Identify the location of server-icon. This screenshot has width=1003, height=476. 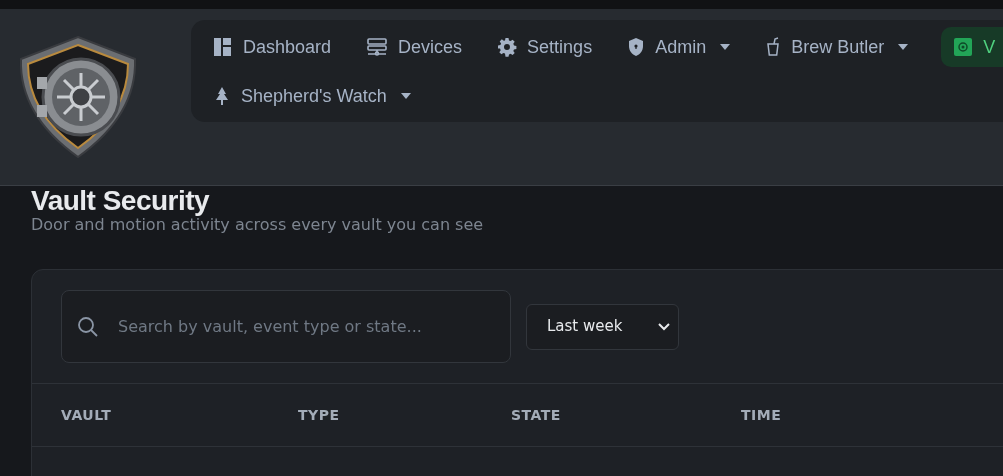
(377, 47).